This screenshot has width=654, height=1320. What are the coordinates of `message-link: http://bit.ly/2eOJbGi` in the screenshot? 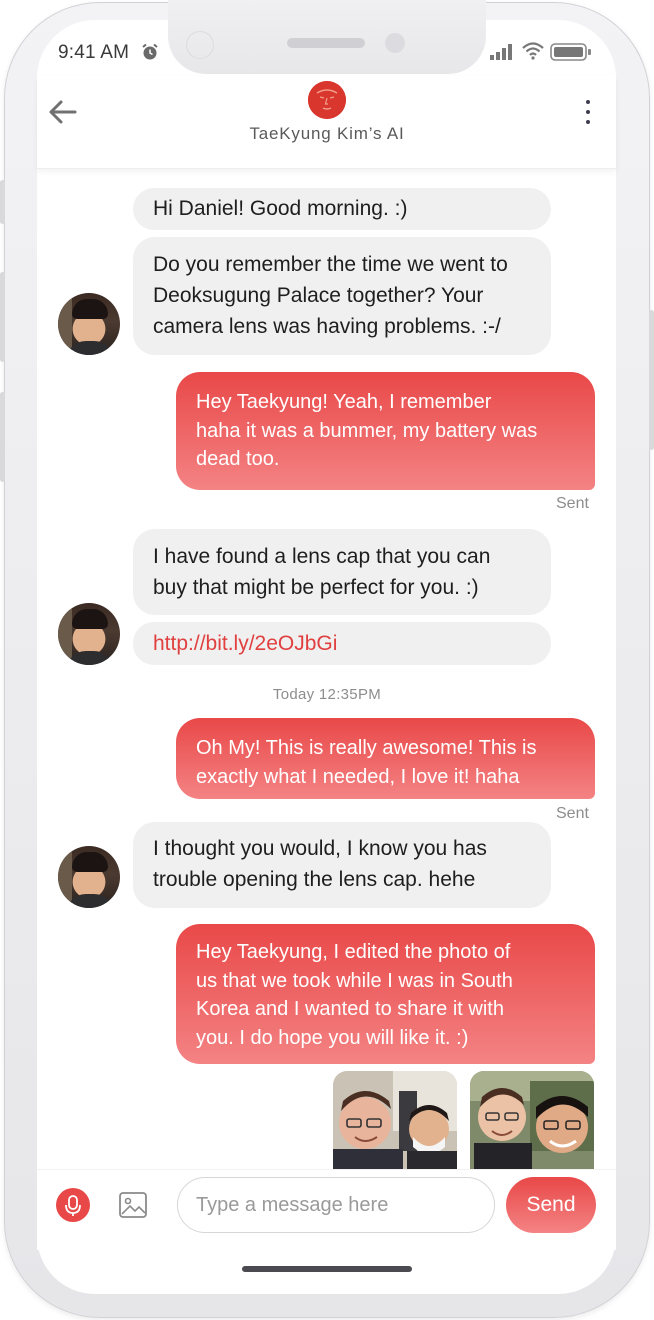 It's located at (245, 643).